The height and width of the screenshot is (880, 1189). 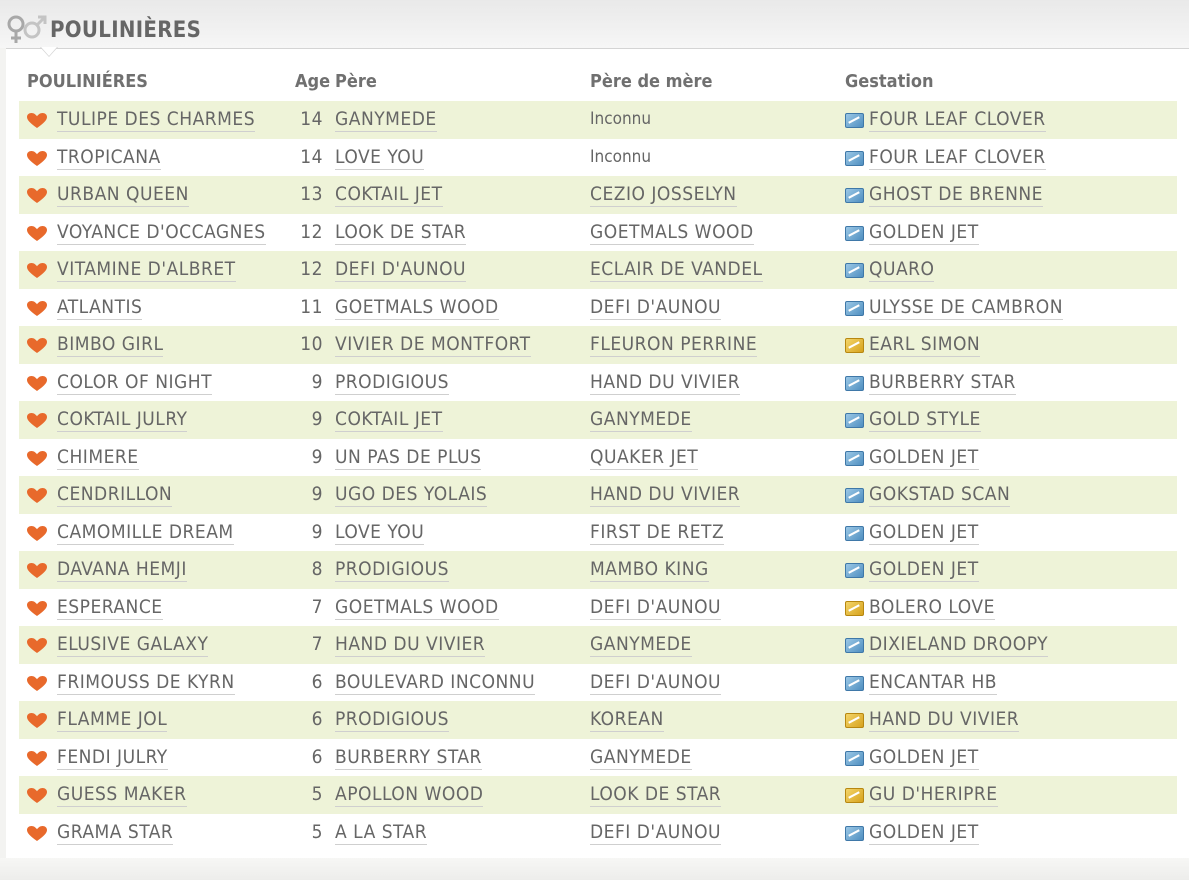 I want to click on mare-name-link: BIMBO GIRL, so click(x=110, y=345).